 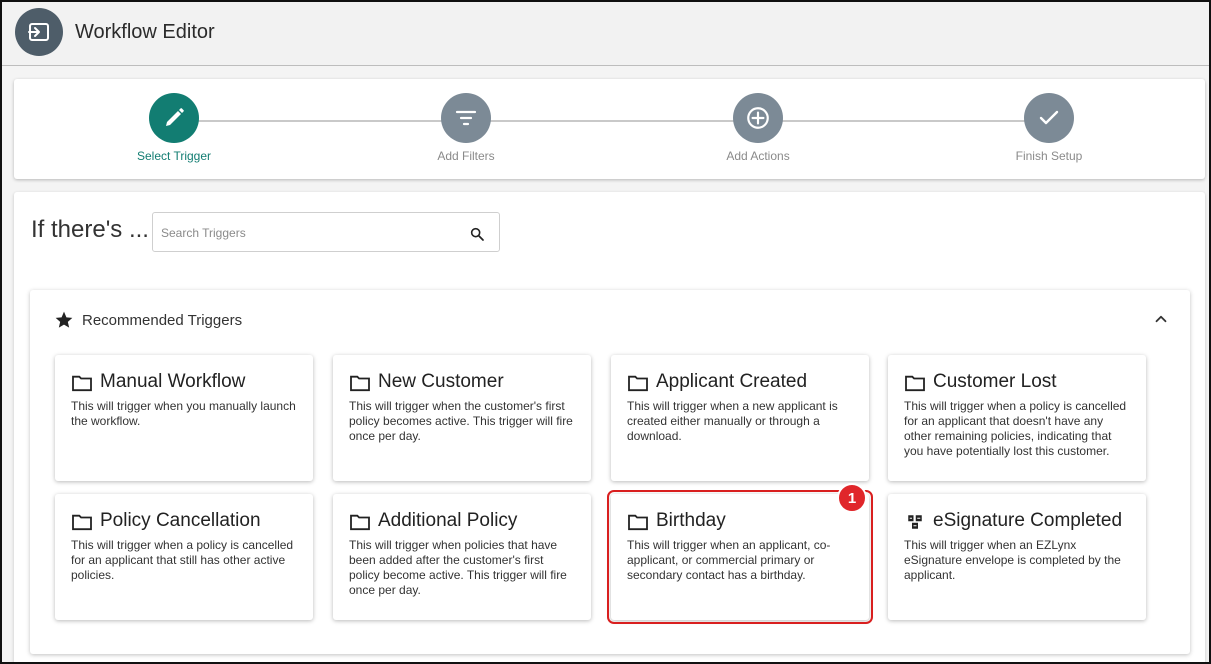 I want to click on card-title: Applicant Created, so click(x=732, y=381).